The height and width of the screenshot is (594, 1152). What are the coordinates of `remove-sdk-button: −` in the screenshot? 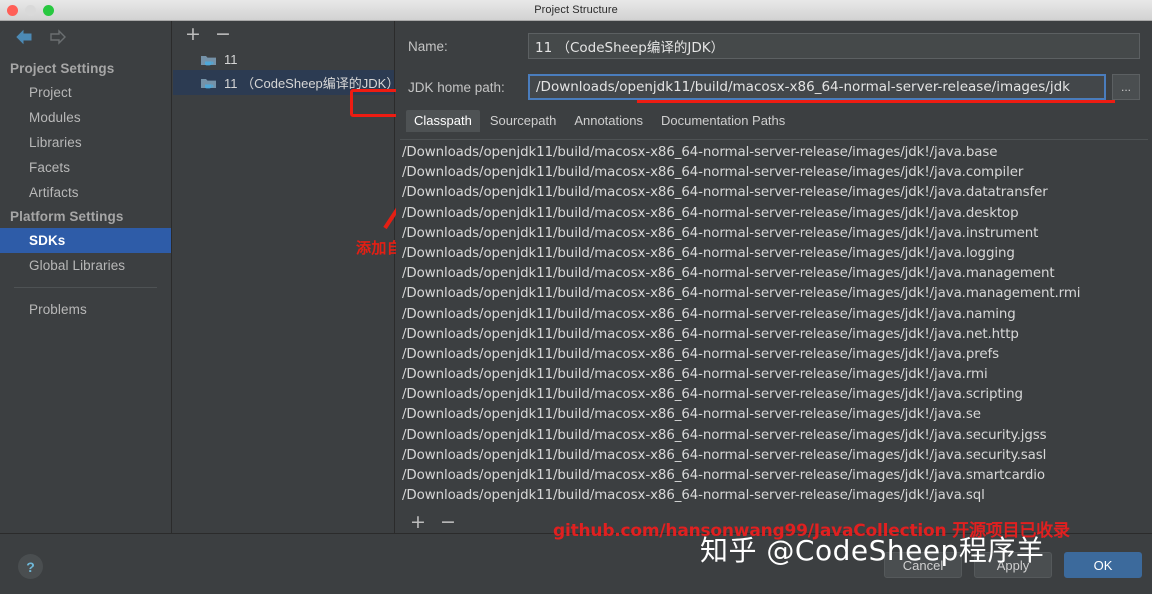 It's located at (223, 34).